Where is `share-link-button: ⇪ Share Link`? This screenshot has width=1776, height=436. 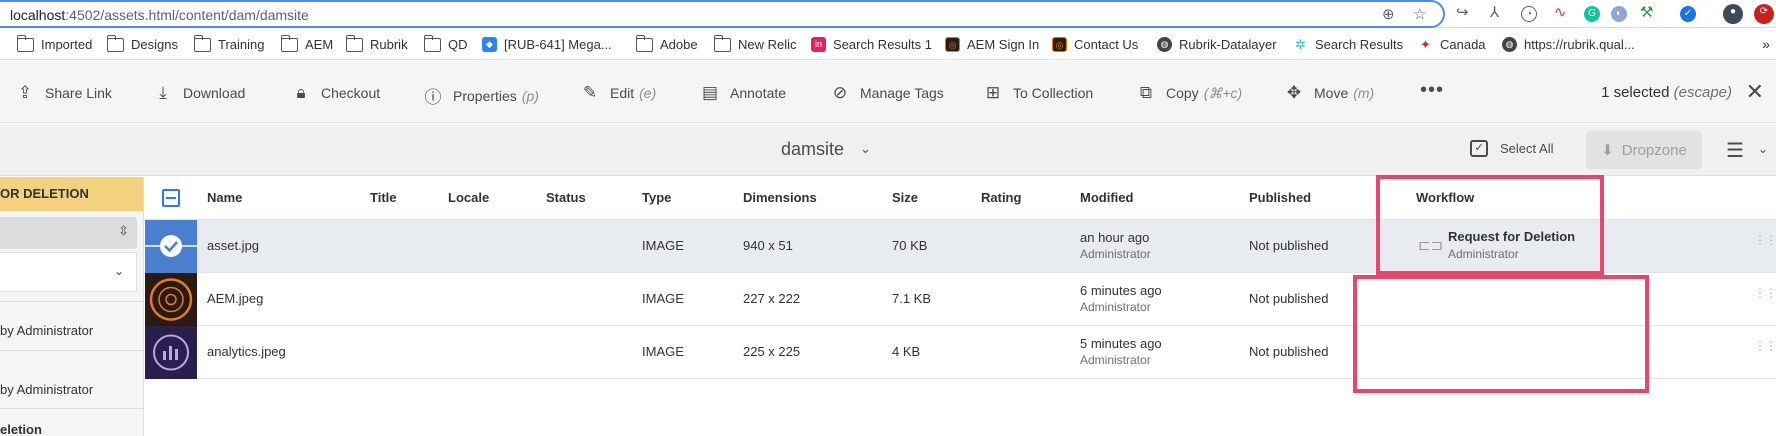 share-link-button: ⇪ Share Link is located at coordinates (63, 93).